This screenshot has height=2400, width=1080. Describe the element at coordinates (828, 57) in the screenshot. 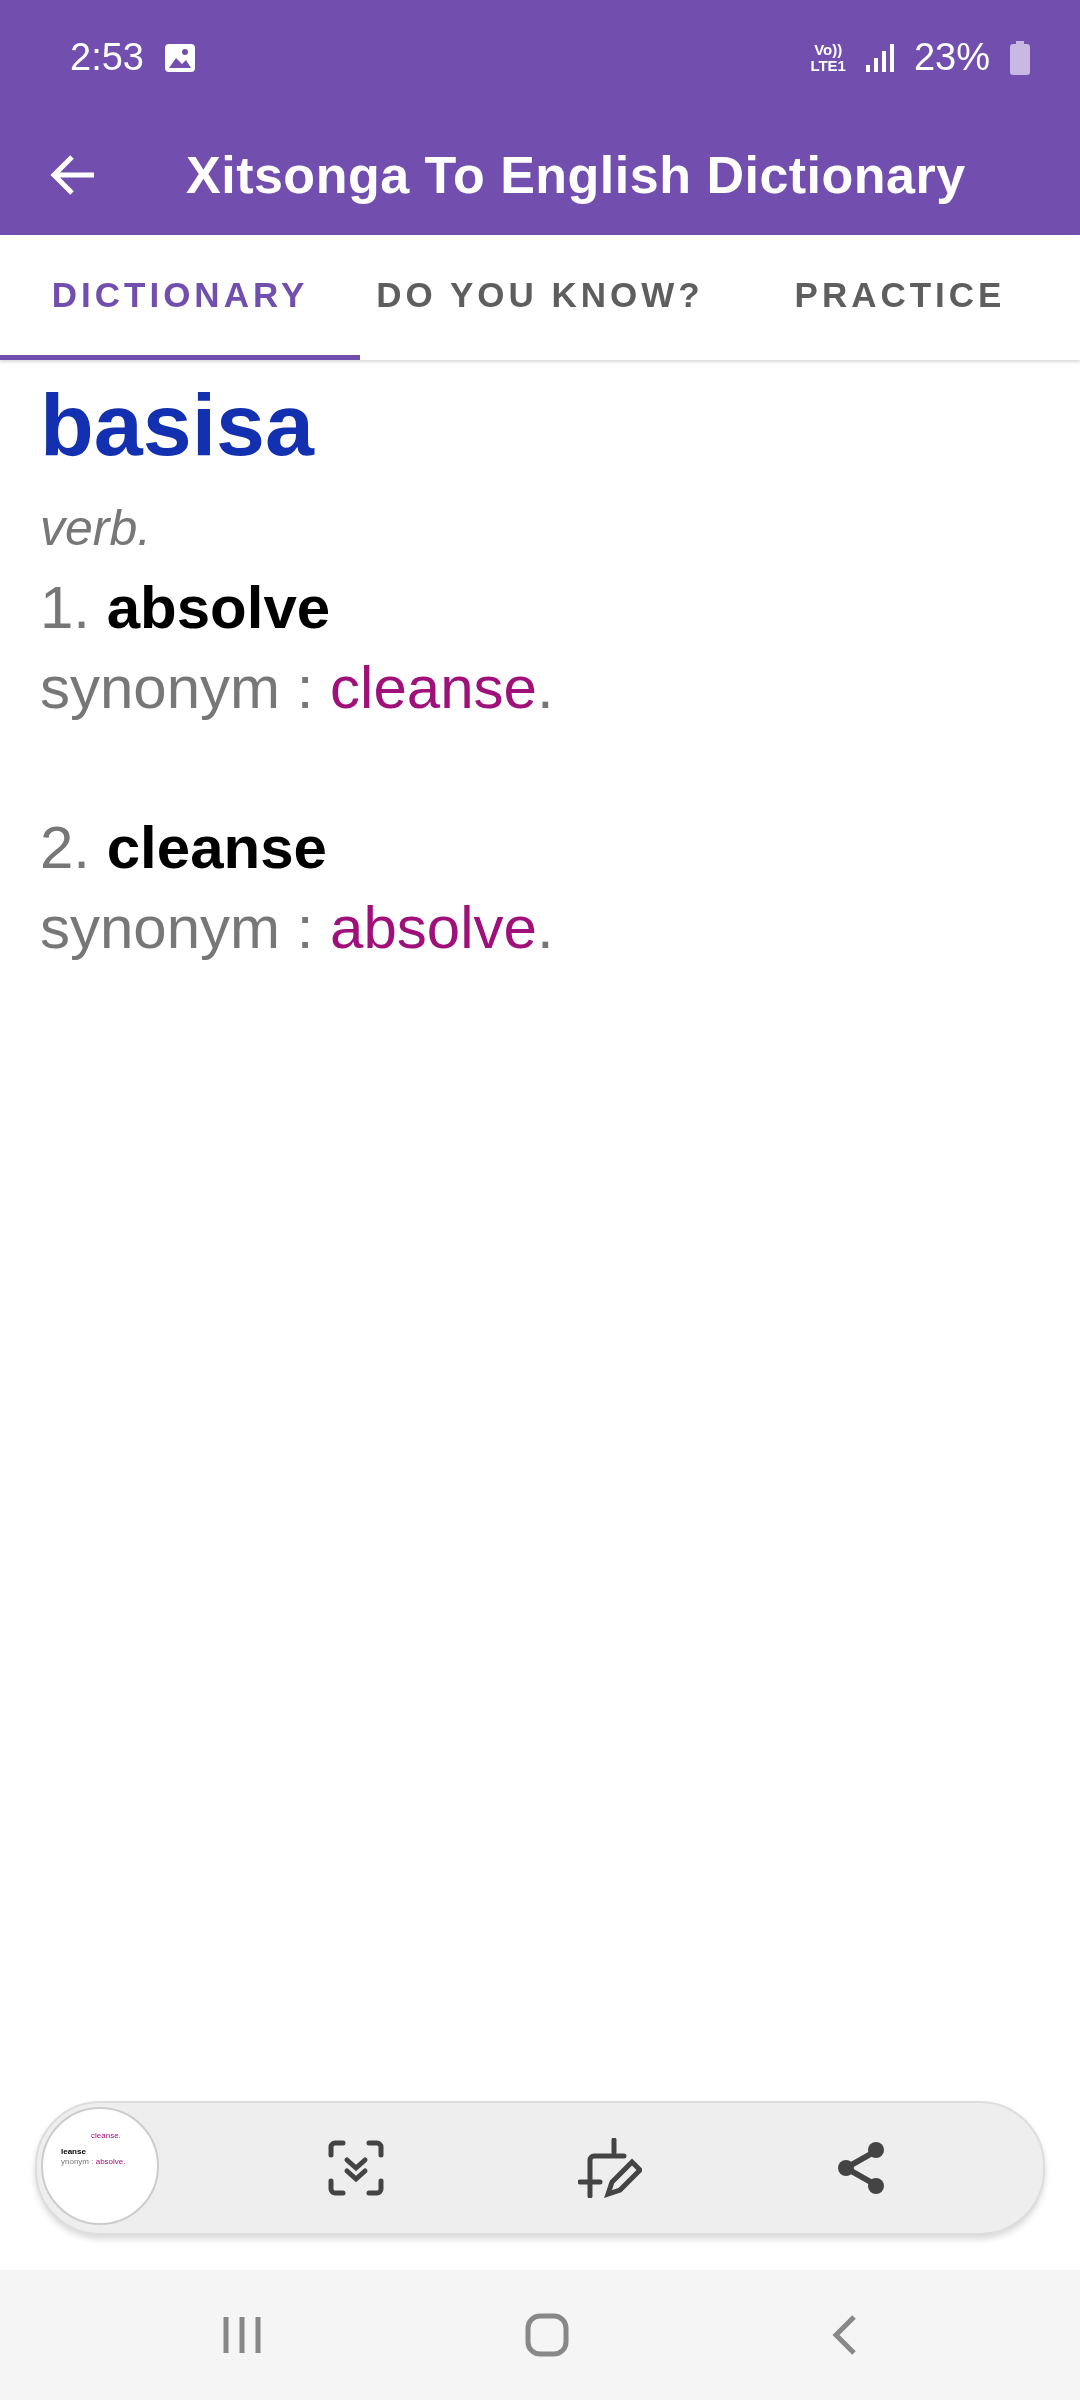

I see `network-label: Vo)) LTE1` at that location.